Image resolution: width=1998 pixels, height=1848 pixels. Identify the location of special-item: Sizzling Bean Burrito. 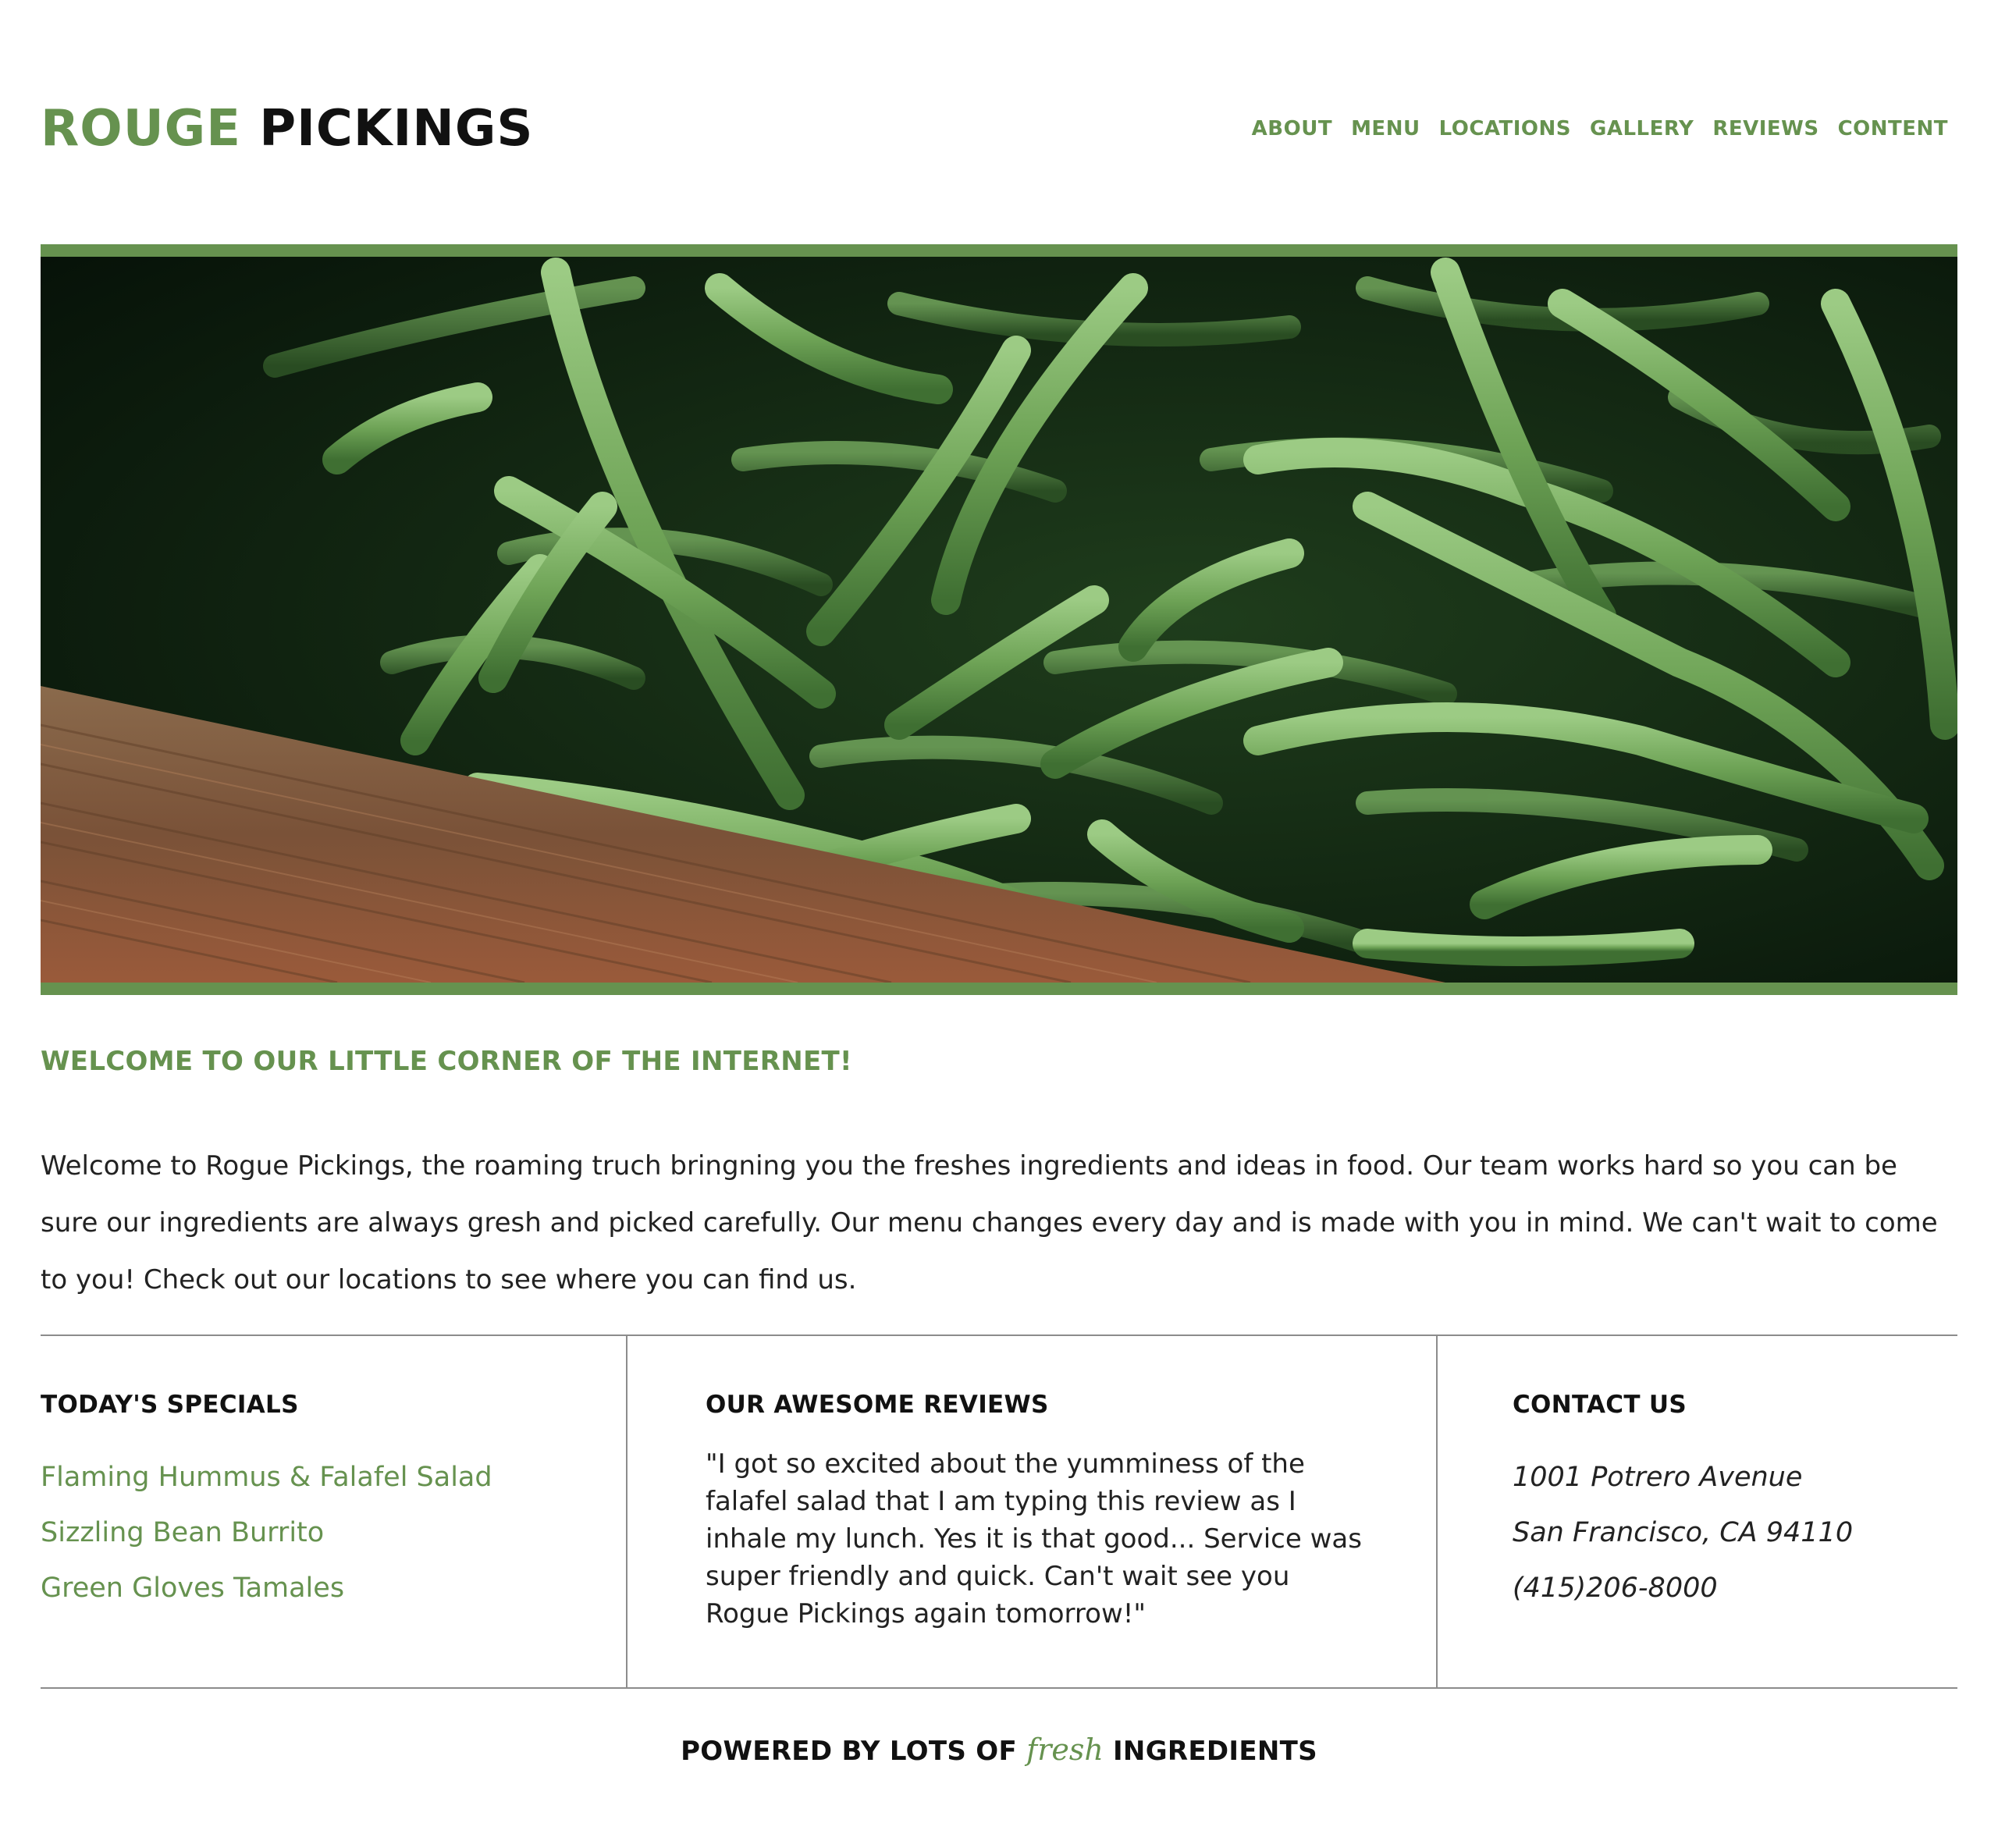
(266, 1533).